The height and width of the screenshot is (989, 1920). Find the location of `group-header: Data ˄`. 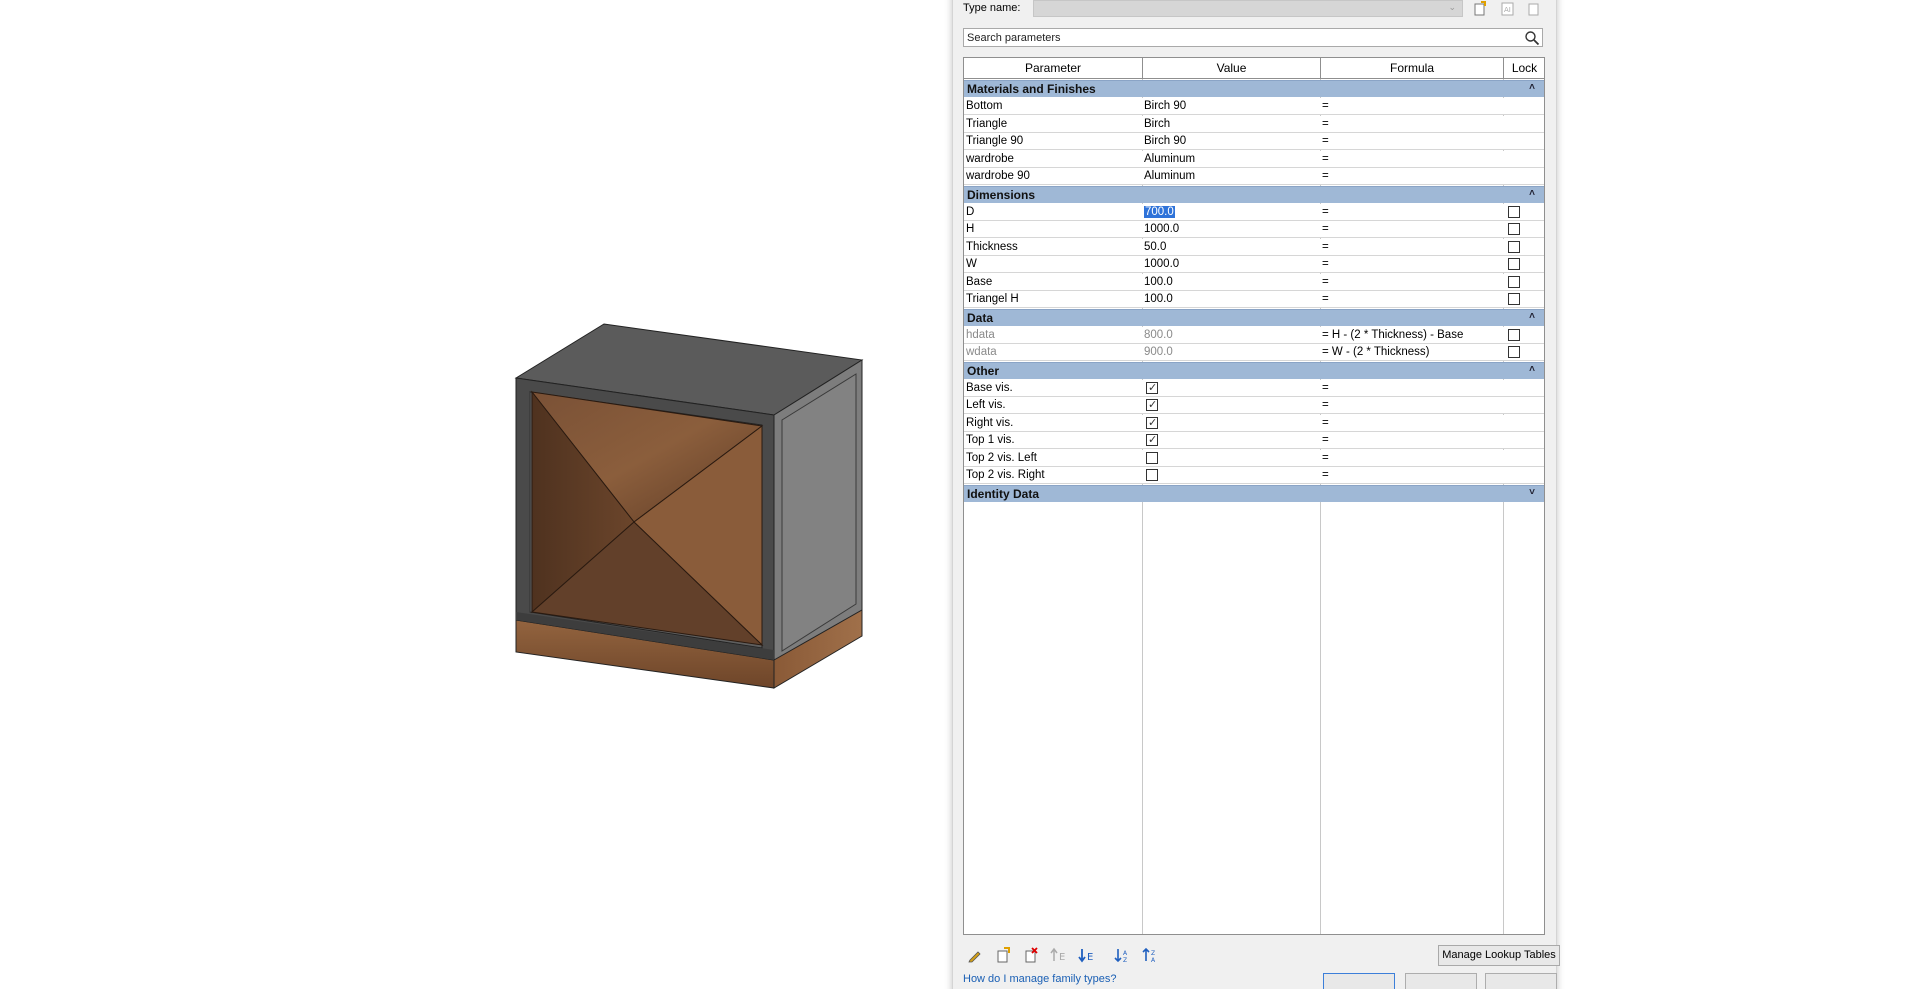

group-header: Data ˄ is located at coordinates (1254, 317).